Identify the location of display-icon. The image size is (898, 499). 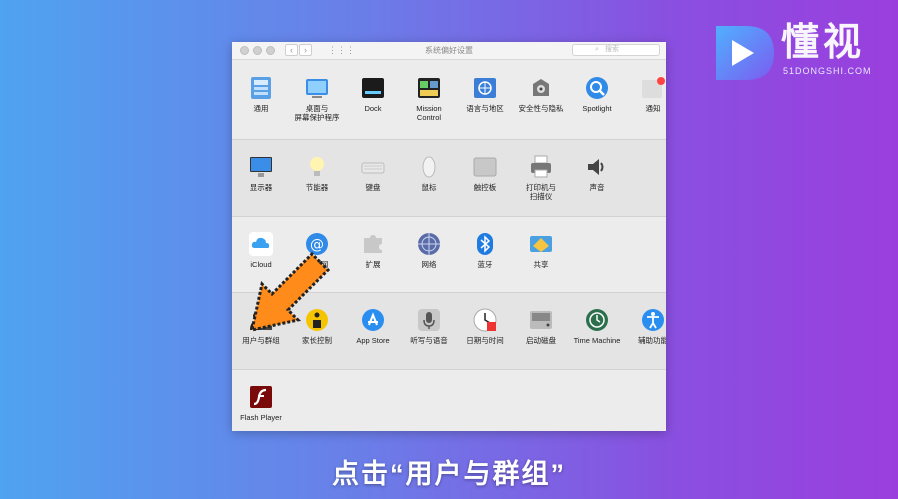
(261, 167).